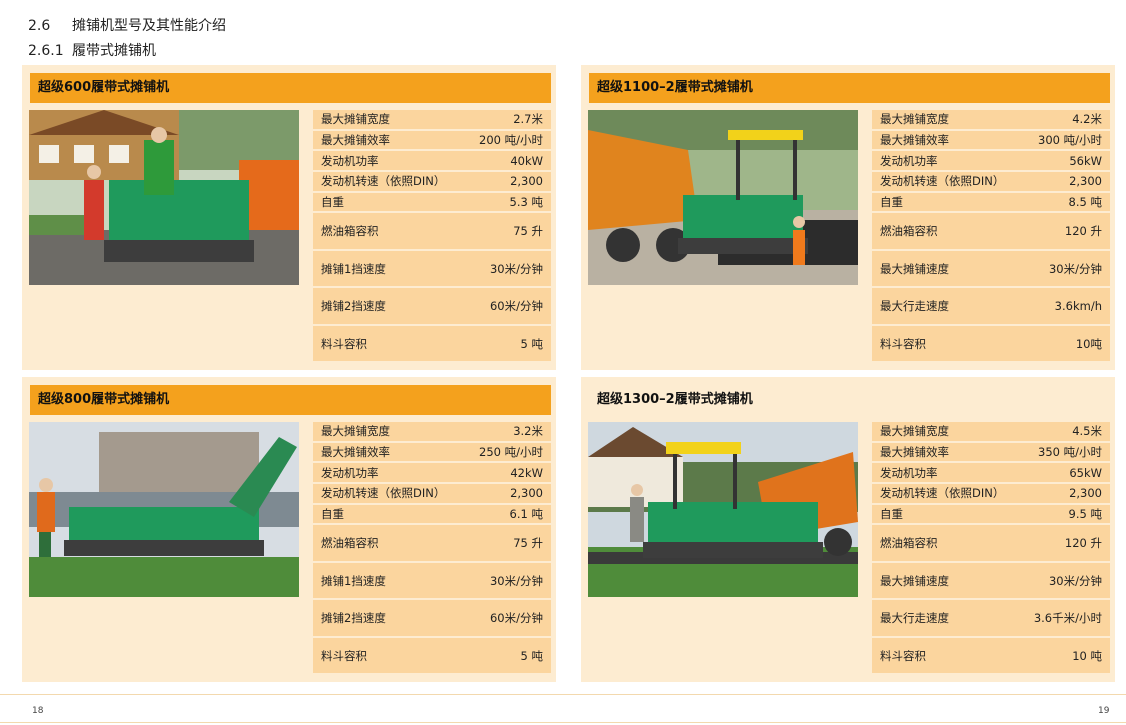 This screenshot has width=1126, height=725. I want to click on spec-row: 最大行走速度 3.6km/h, so click(991, 306).